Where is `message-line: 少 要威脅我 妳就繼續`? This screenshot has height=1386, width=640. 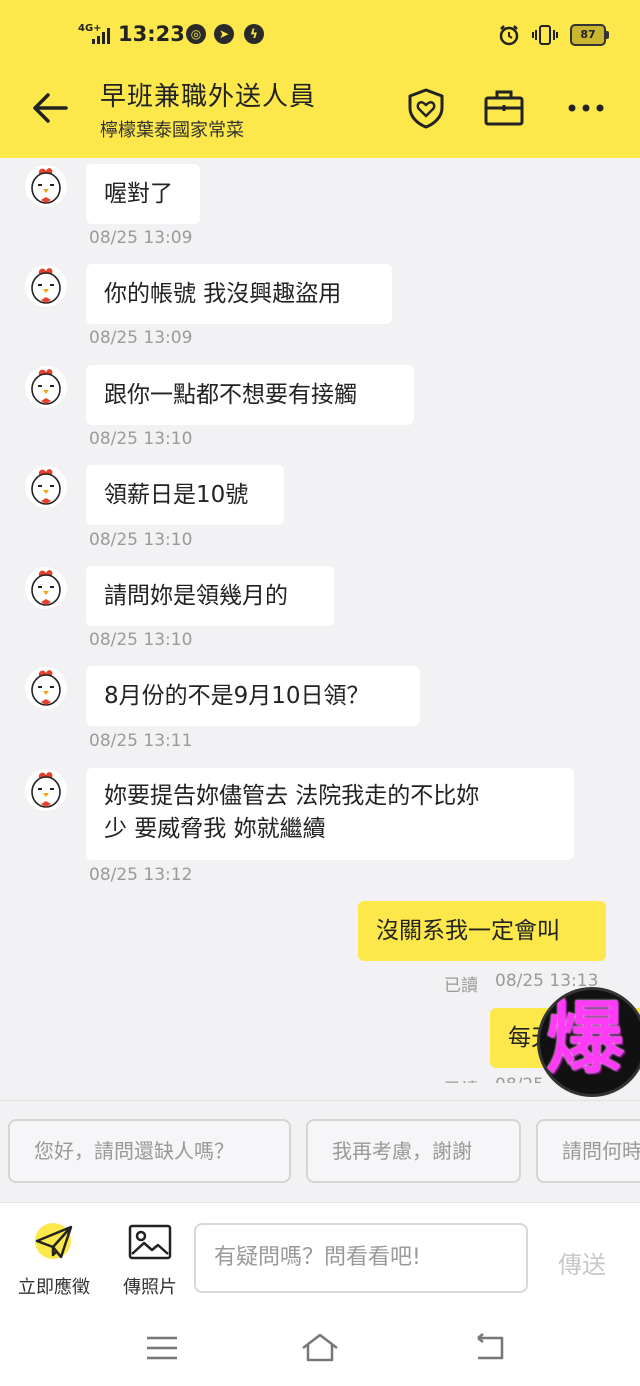
message-line: 少 要威脅我 妳就繼續 is located at coordinates (215, 829).